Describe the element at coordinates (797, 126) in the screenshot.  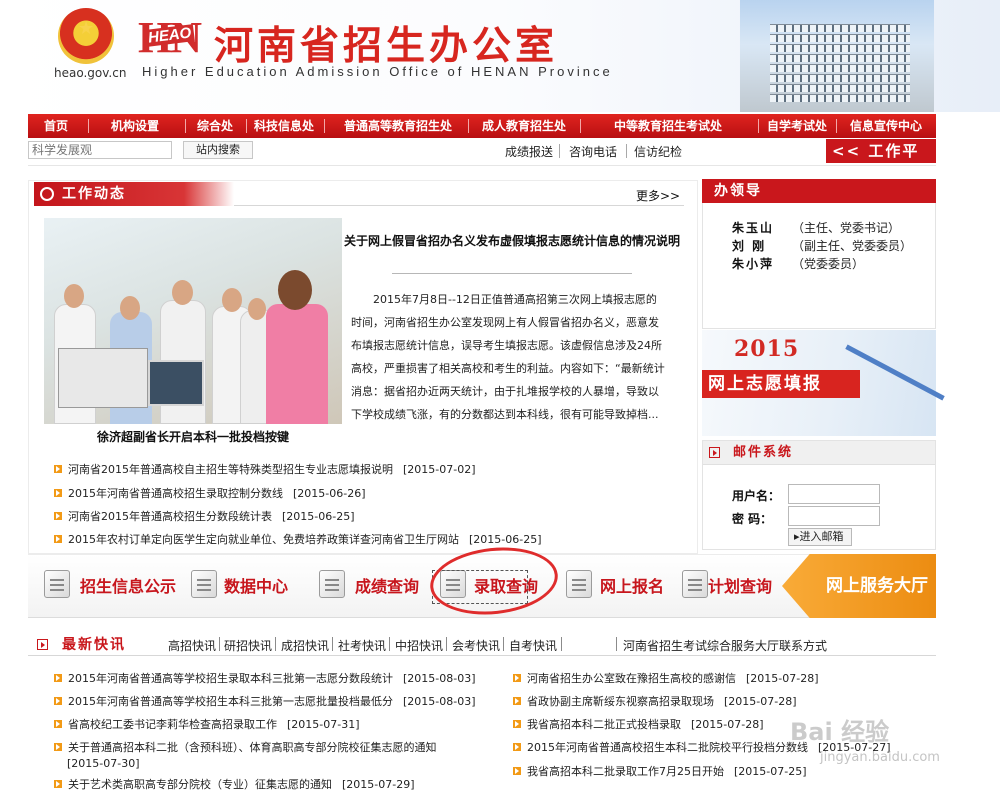
I see `nav-item-self-study-exam: 自学考试处` at that location.